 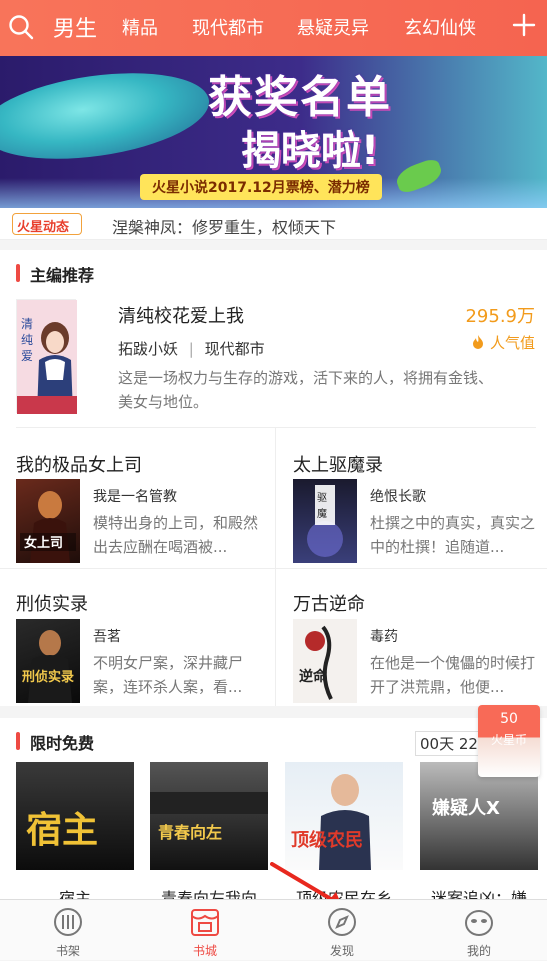 I want to click on tab-urban: 现代都市, so click(x=228, y=27).